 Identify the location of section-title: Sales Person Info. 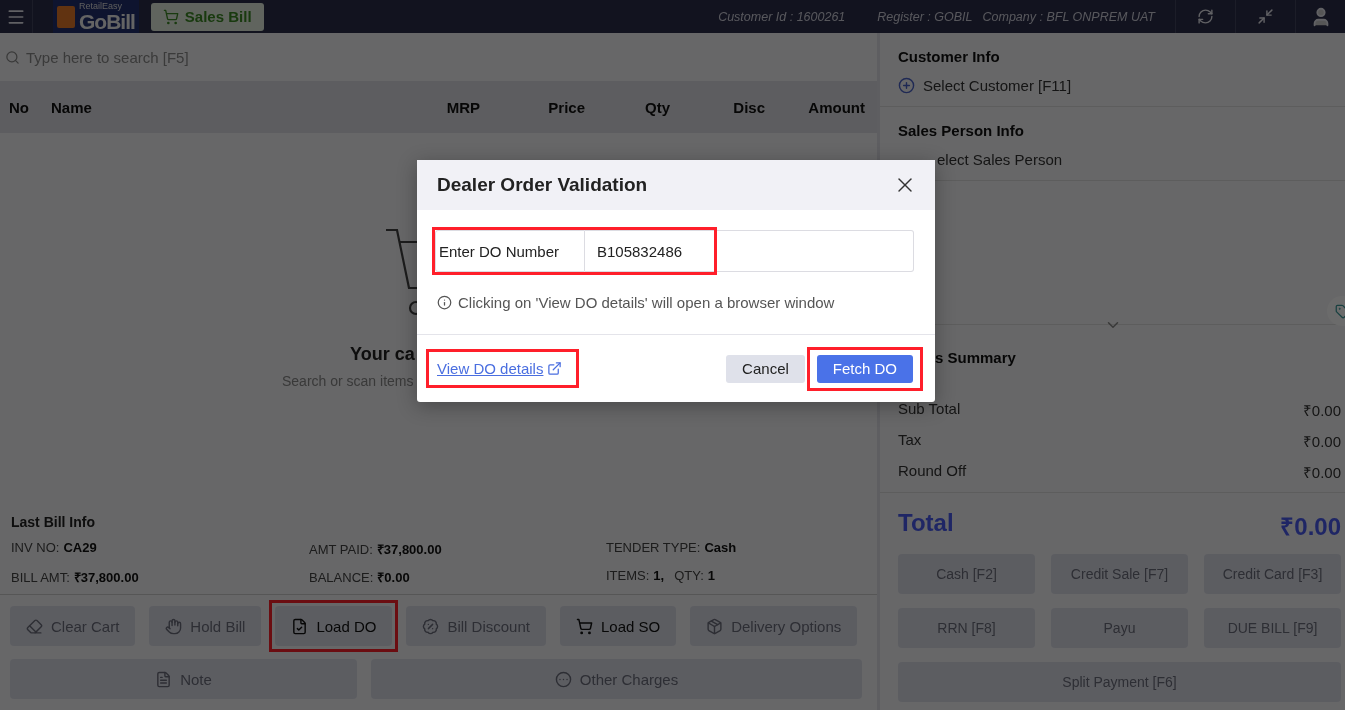
(961, 130).